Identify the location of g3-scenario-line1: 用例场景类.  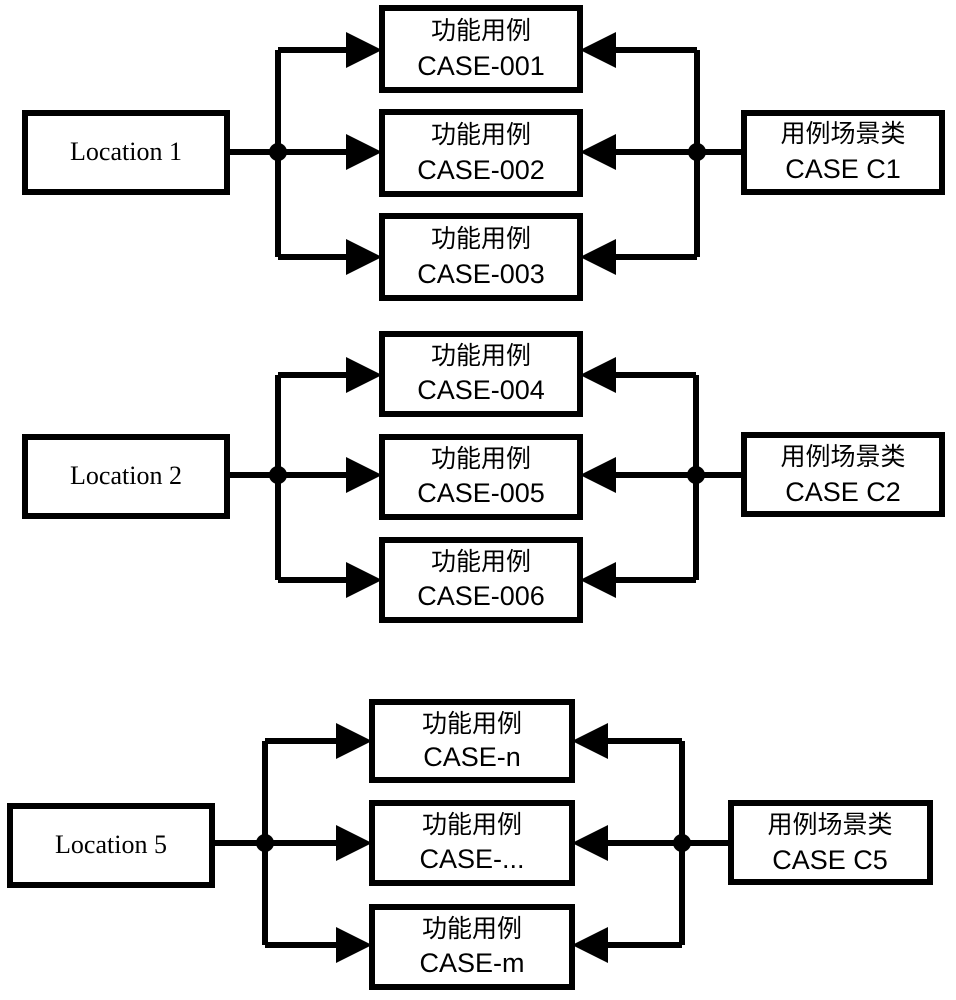
(829, 824).